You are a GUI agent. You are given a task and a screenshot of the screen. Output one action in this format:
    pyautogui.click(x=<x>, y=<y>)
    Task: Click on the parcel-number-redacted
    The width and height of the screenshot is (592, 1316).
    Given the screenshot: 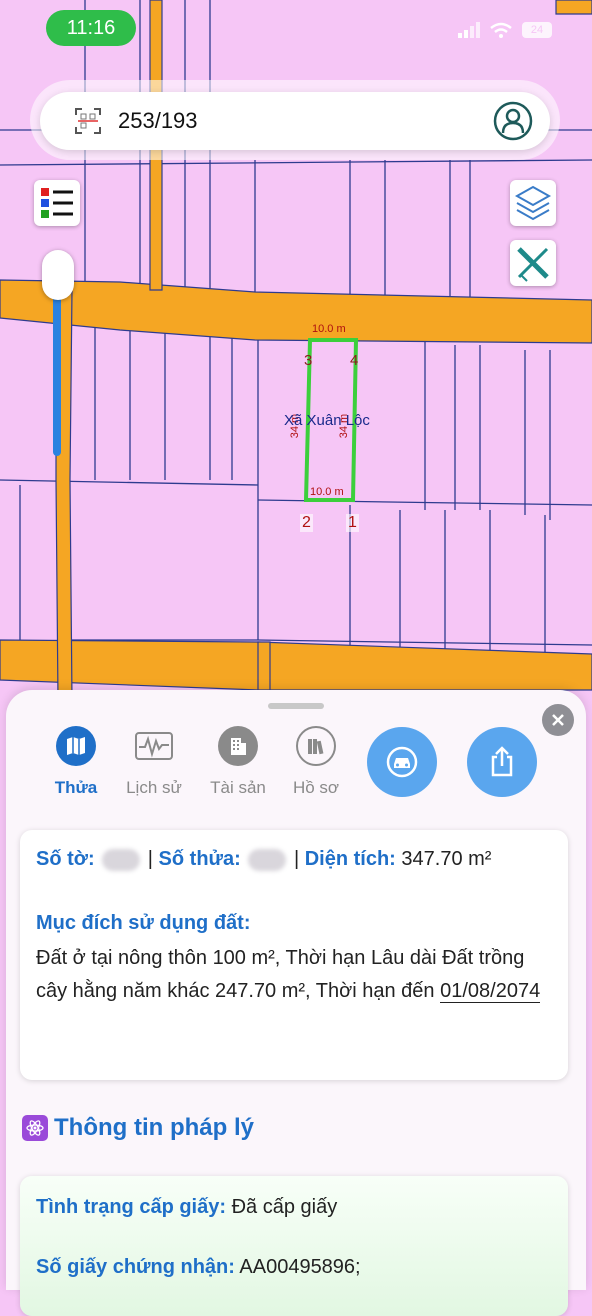 What is the action you would take?
    pyautogui.click(x=267, y=859)
    